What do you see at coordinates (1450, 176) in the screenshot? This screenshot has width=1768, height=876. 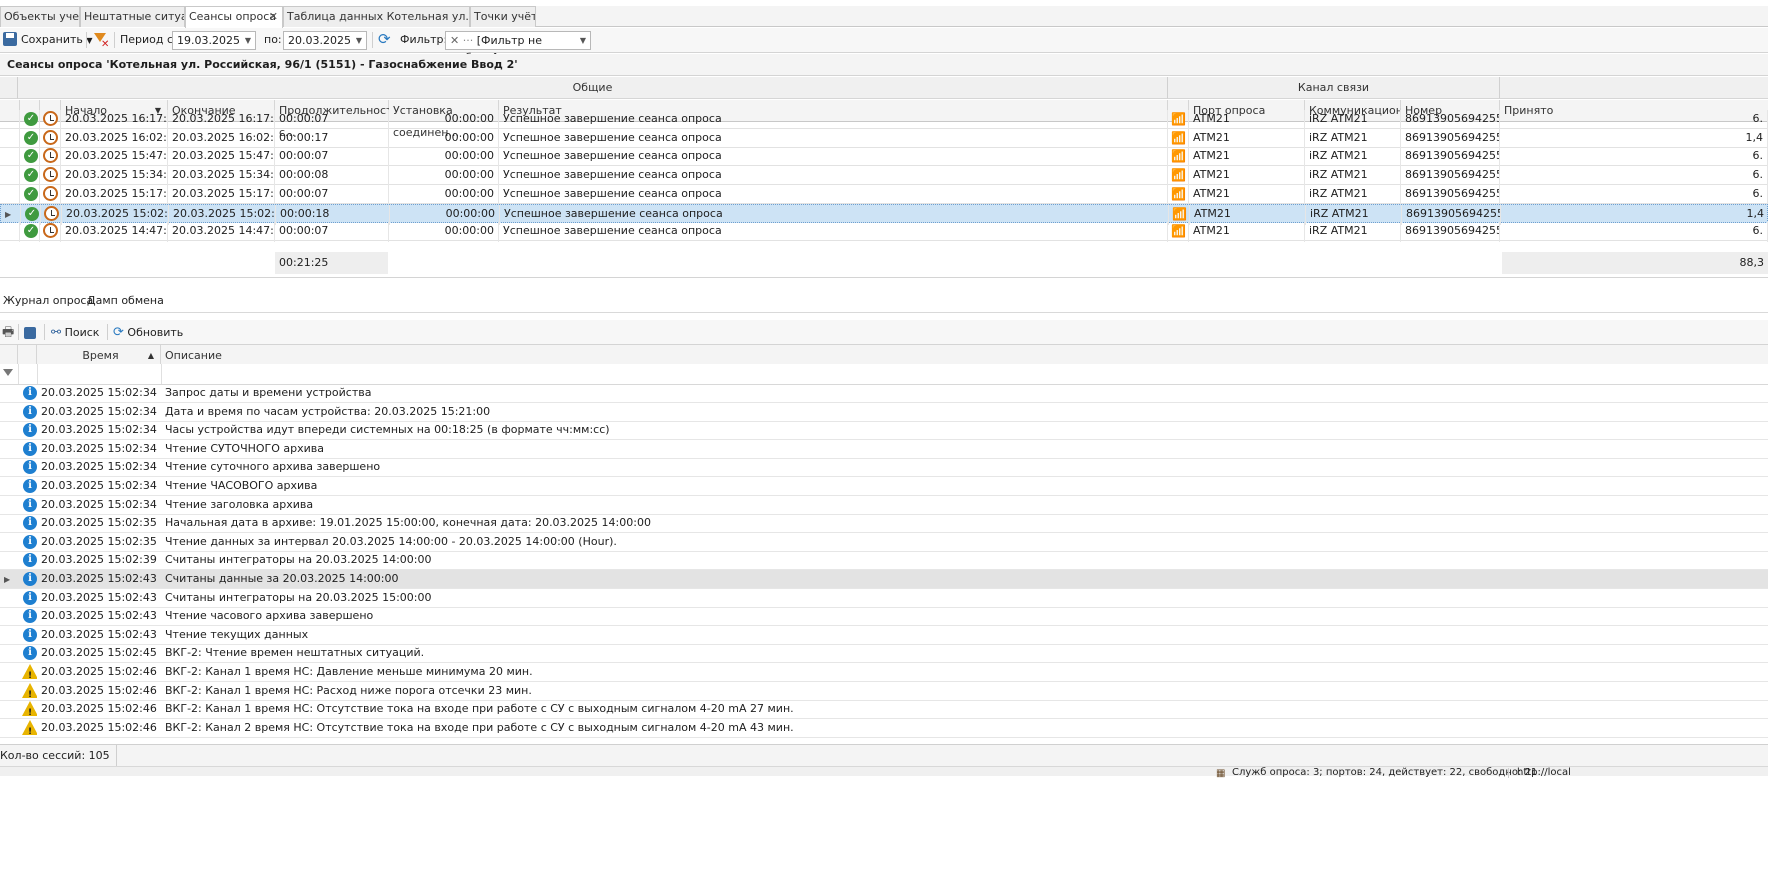 I see `session-number: 869139056942556` at bounding box center [1450, 176].